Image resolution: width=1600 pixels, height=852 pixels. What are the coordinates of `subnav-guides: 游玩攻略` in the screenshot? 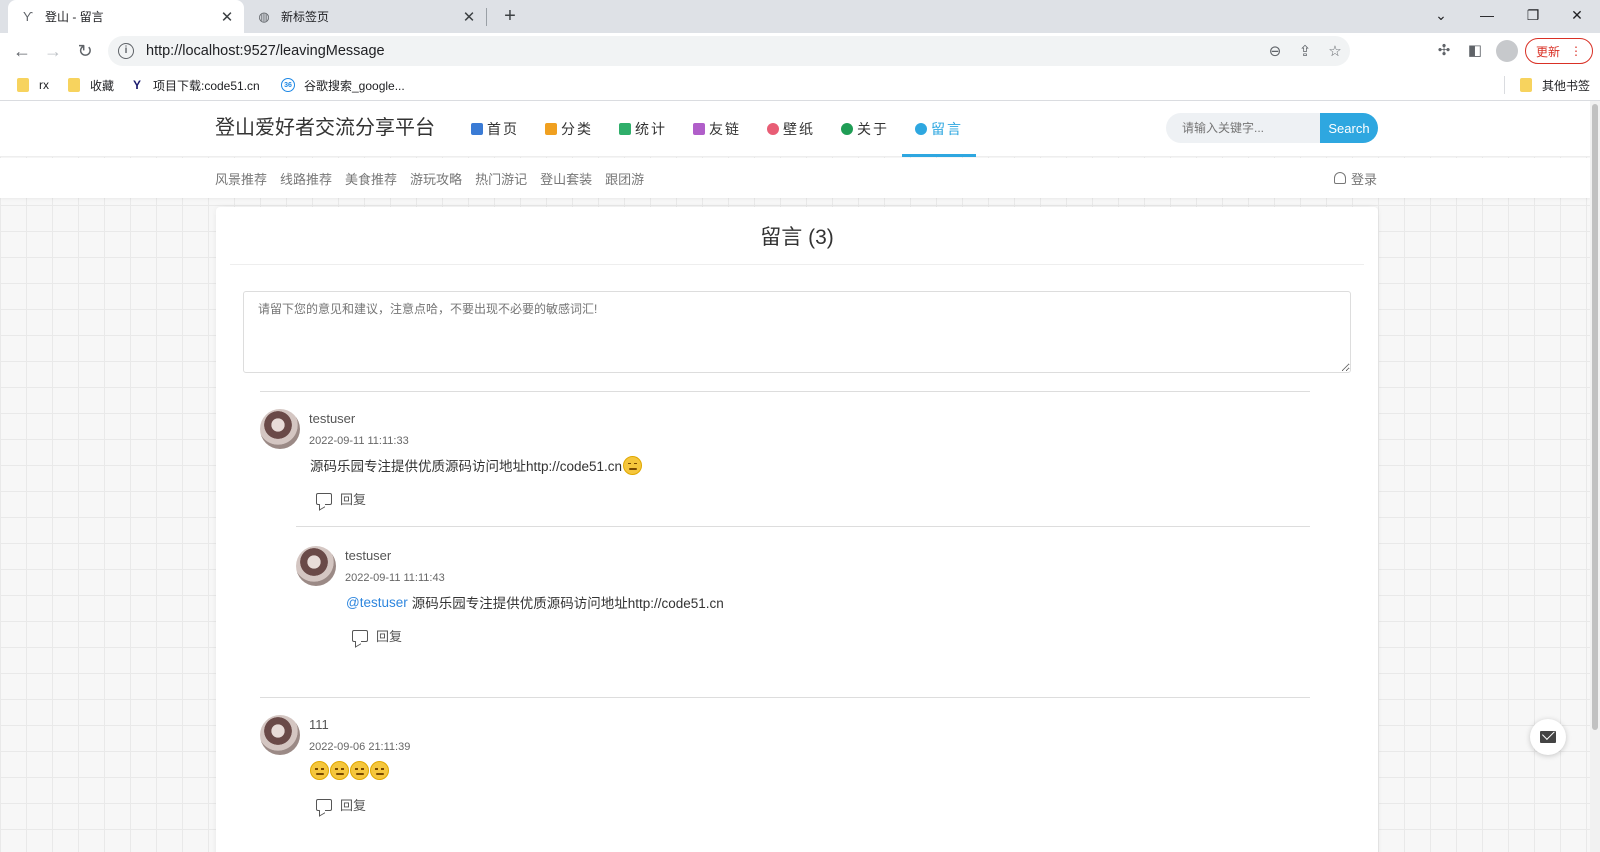 It's located at (436, 178).